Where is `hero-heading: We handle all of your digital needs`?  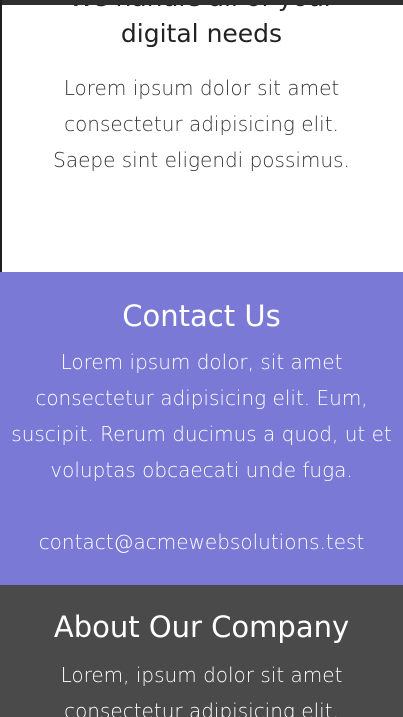
hero-heading: We handle all of your digital needs is located at coordinates (201, 24).